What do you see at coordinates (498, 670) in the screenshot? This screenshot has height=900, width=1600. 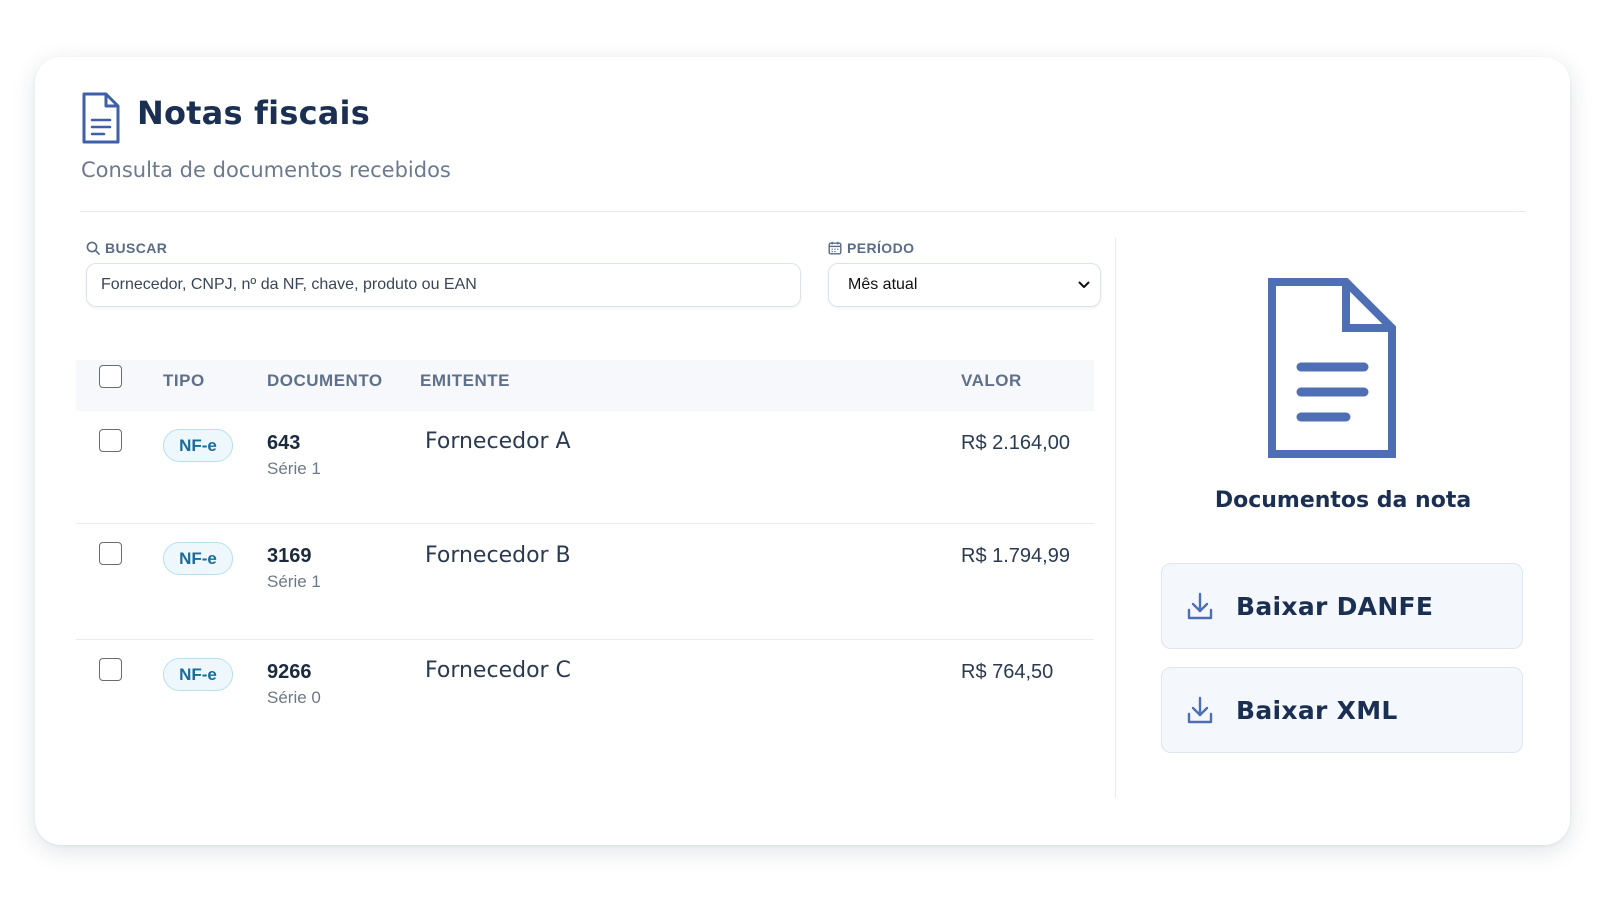 I see `emitente-name: Fornecedor C` at bounding box center [498, 670].